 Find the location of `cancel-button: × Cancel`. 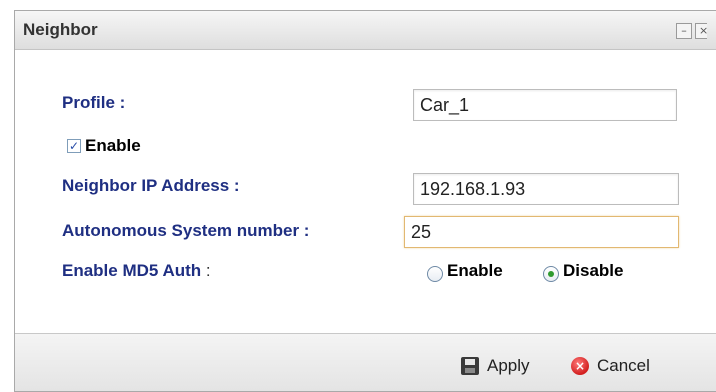

cancel-button: × Cancel is located at coordinates (610, 366).